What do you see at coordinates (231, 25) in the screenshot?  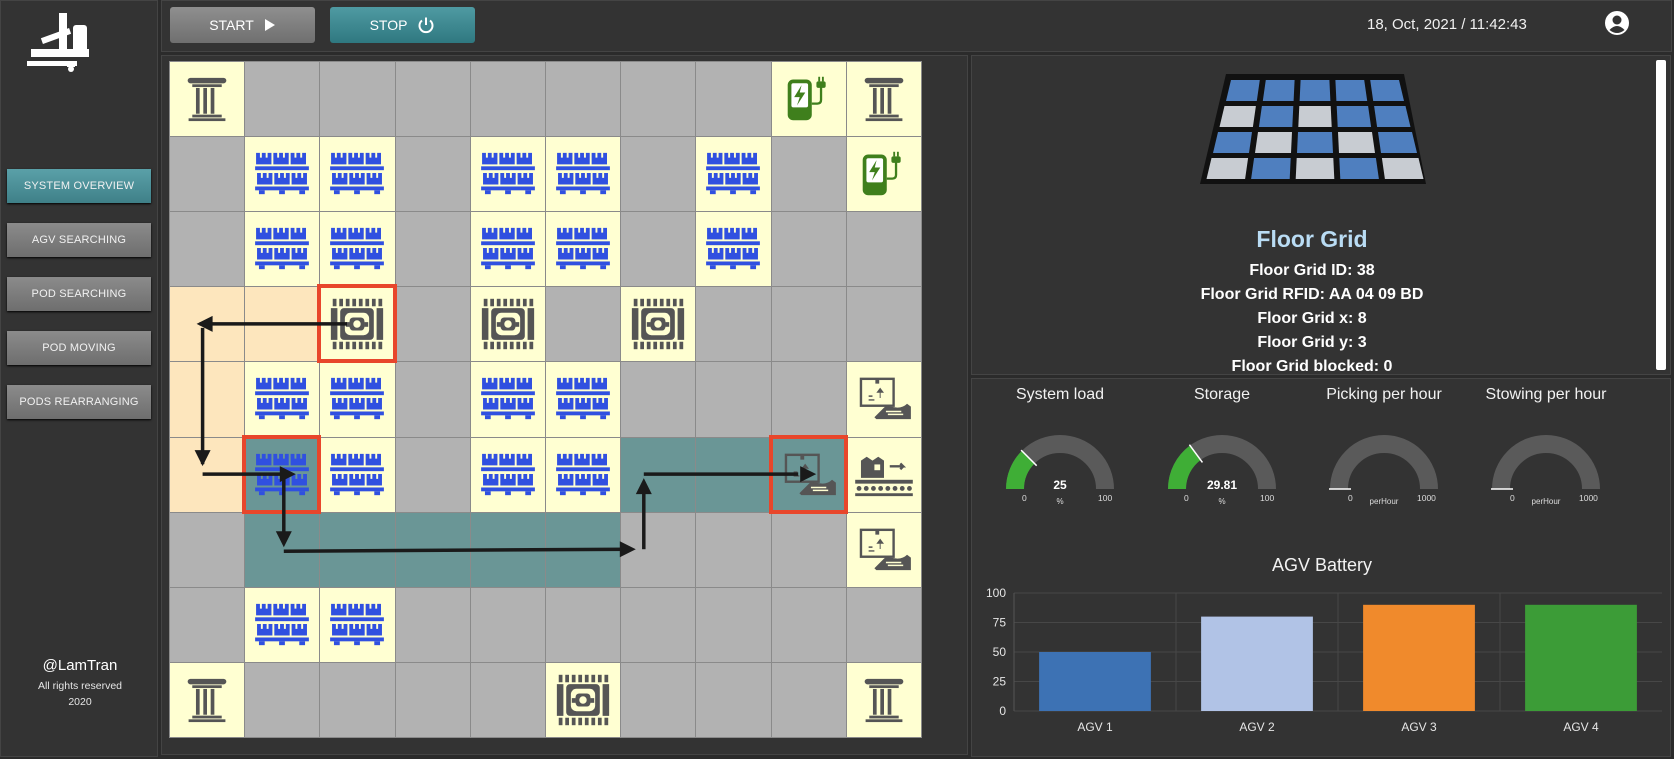 I see `start-label: START` at bounding box center [231, 25].